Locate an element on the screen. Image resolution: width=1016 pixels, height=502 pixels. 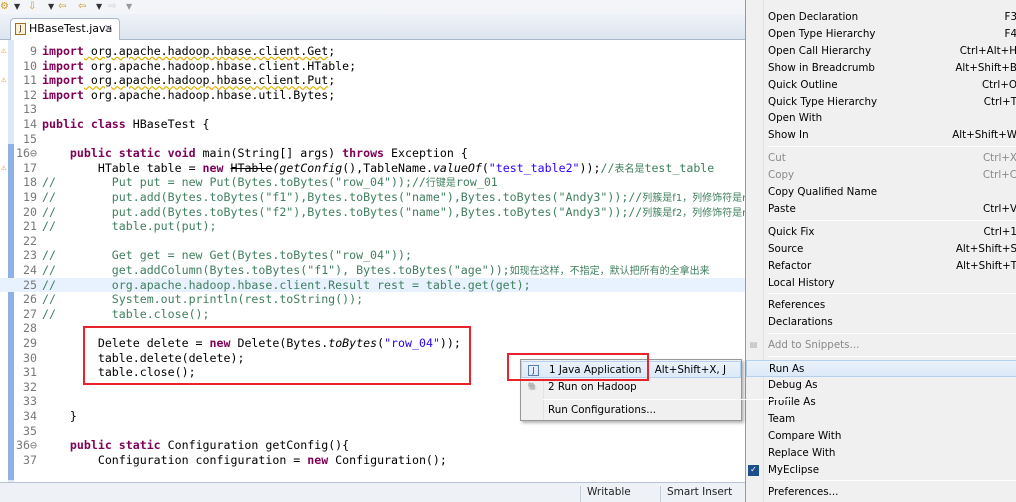
code-line: 13 is located at coordinates (372, 109).